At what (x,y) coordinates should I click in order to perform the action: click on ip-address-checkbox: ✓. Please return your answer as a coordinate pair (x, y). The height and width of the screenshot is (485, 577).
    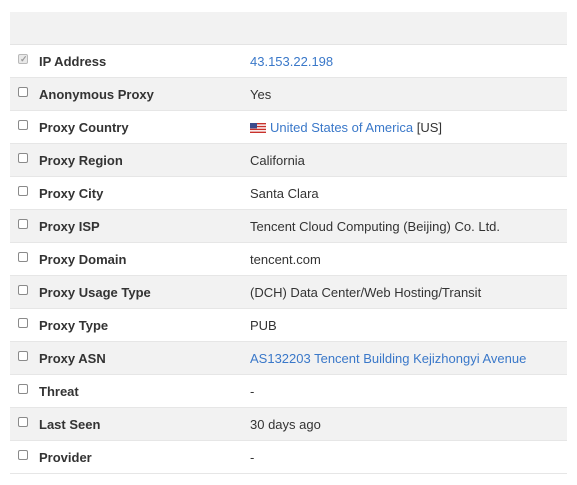
    Looking at the image, I should click on (23, 59).